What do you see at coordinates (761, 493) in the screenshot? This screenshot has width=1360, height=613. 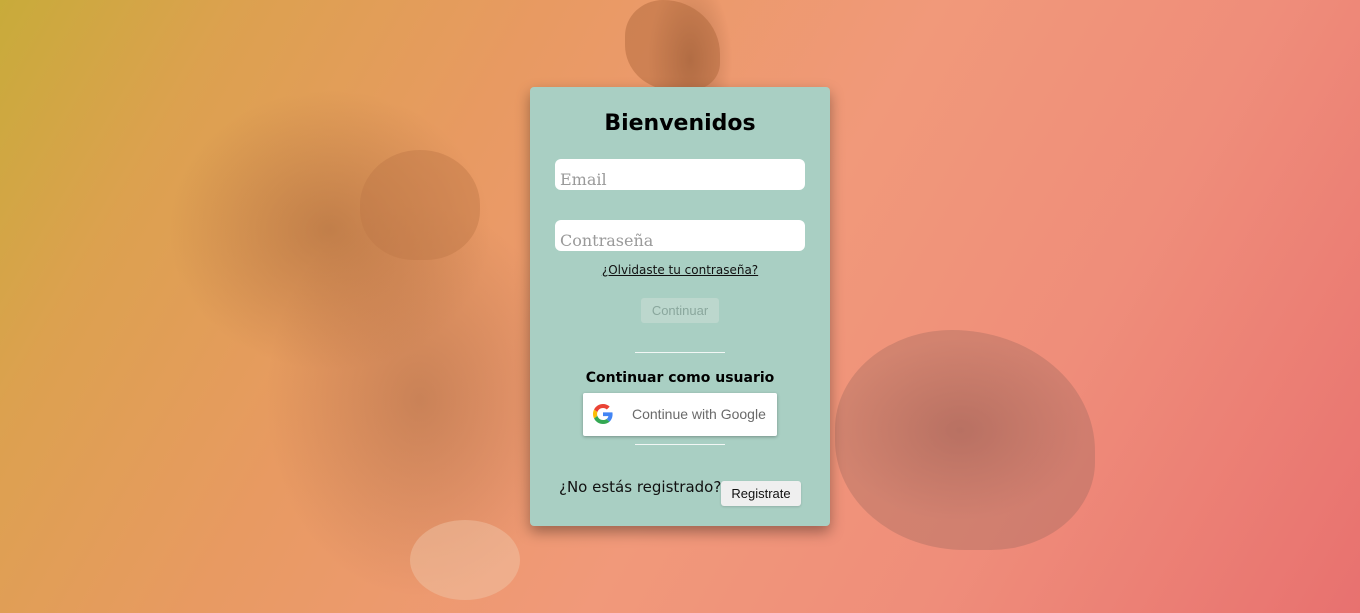 I see `register-button: Registrate` at bounding box center [761, 493].